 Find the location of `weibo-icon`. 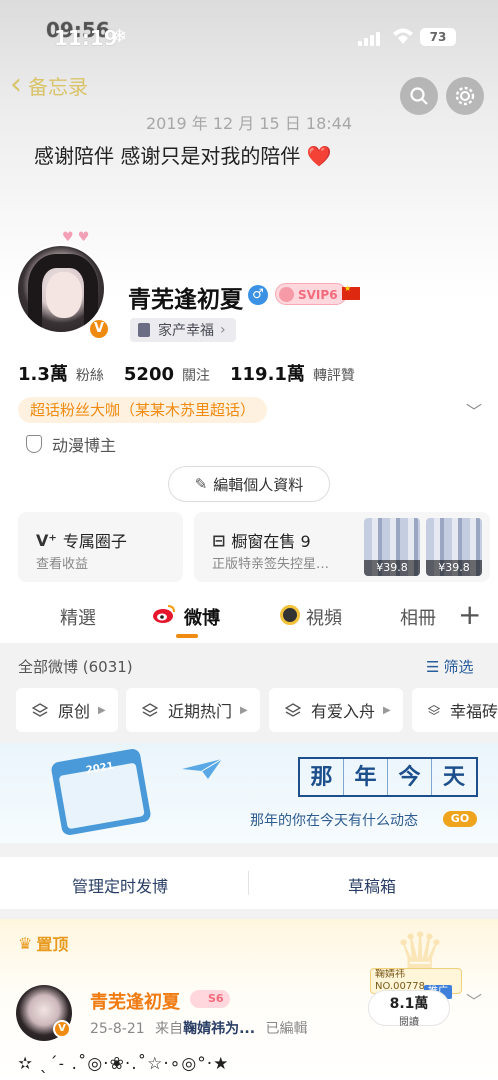

weibo-icon is located at coordinates (164, 614).